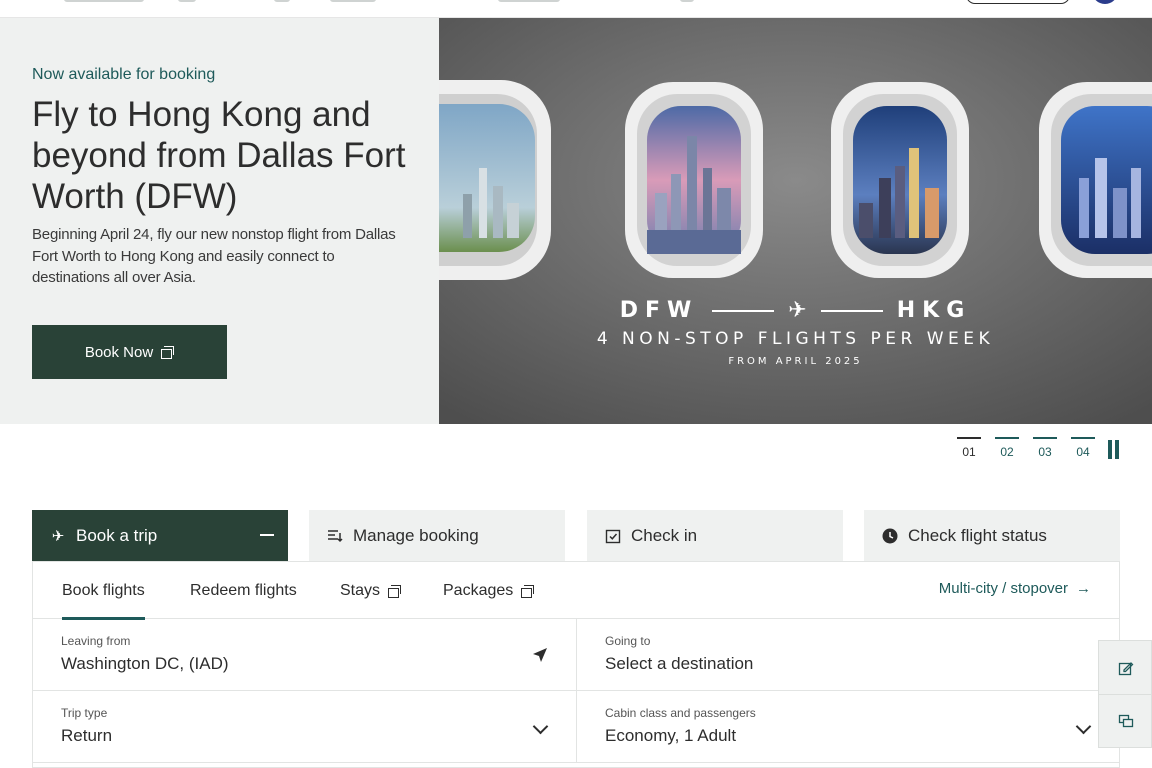 This screenshot has height=768, width=1152. I want to click on pause-icon, so click(1114, 449).